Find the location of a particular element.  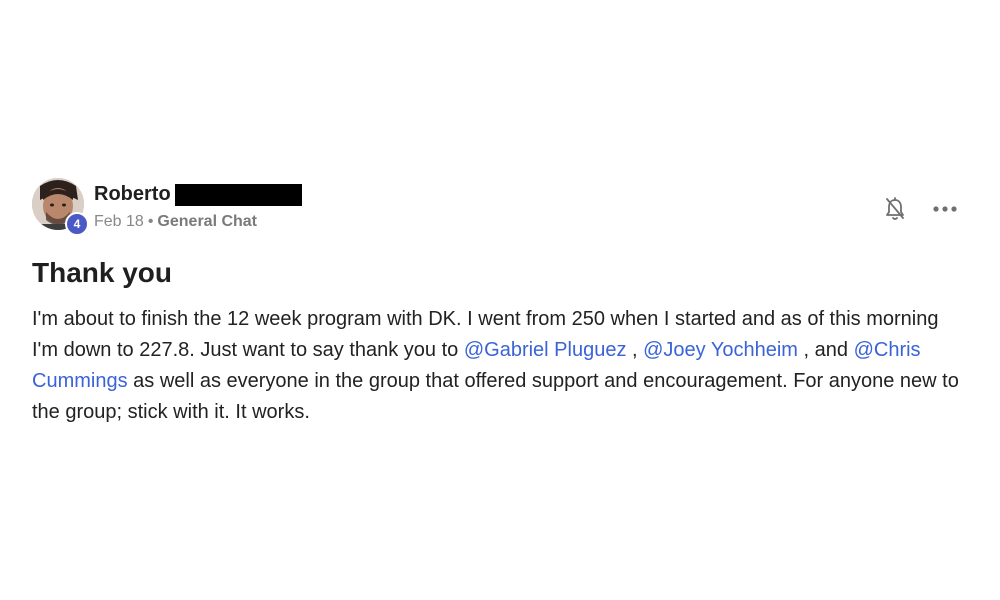

post-date: Feb 18 is located at coordinates (119, 221).